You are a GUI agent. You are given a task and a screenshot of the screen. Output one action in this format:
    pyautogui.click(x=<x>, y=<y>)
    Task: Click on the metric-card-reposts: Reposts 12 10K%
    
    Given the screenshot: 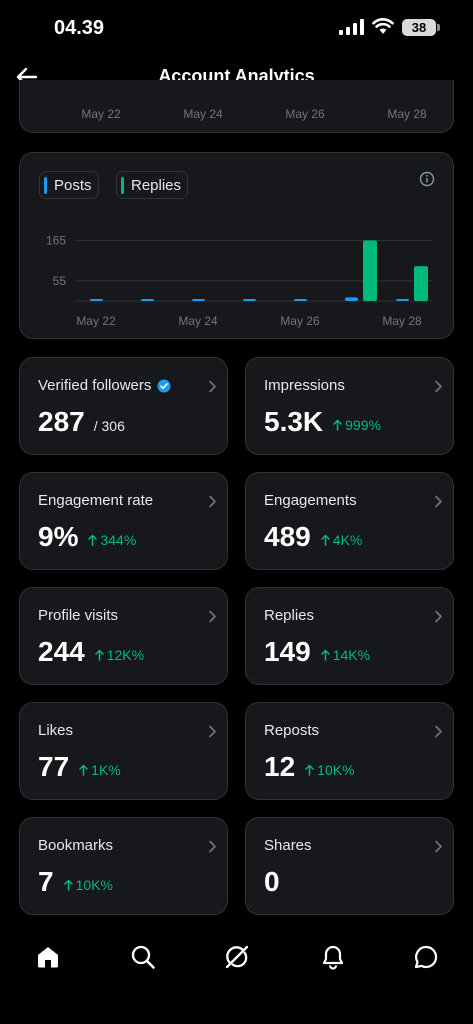 What is the action you would take?
    pyautogui.click(x=349, y=751)
    